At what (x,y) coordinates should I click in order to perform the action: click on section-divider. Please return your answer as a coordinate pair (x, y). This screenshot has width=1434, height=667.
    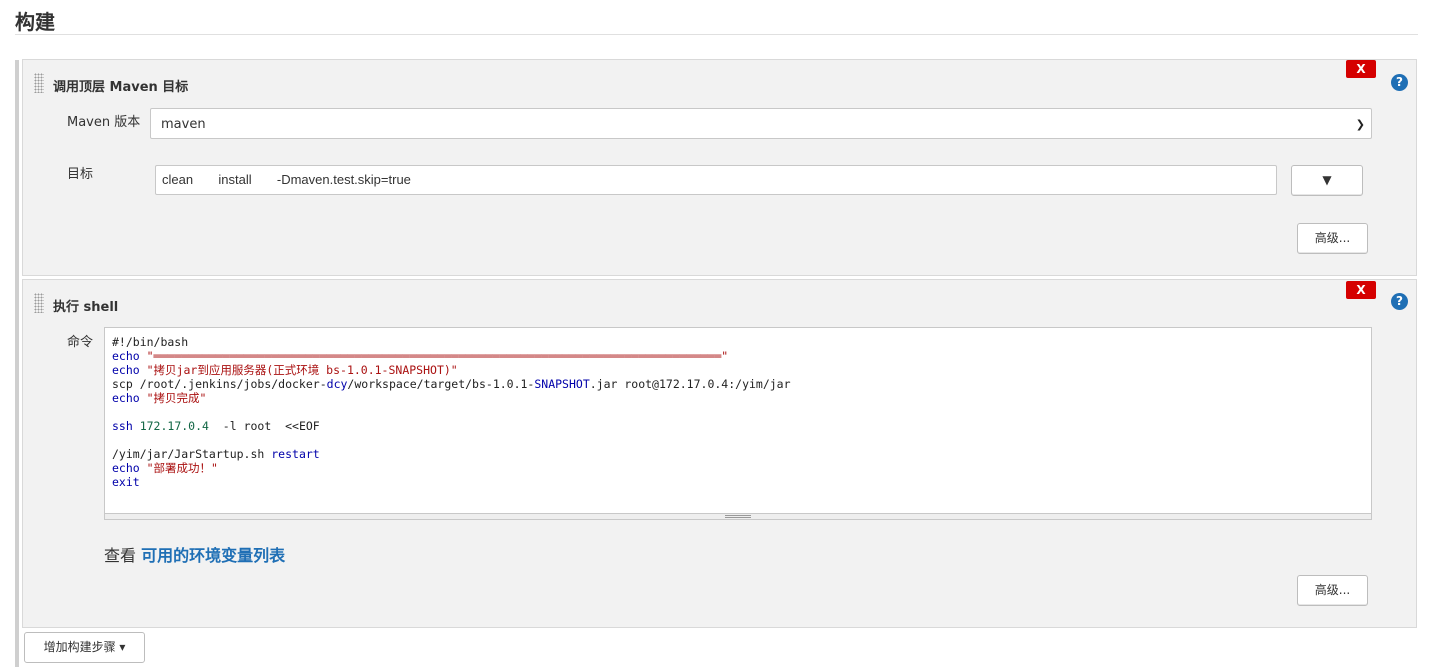
    Looking at the image, I should click on (716, 34).